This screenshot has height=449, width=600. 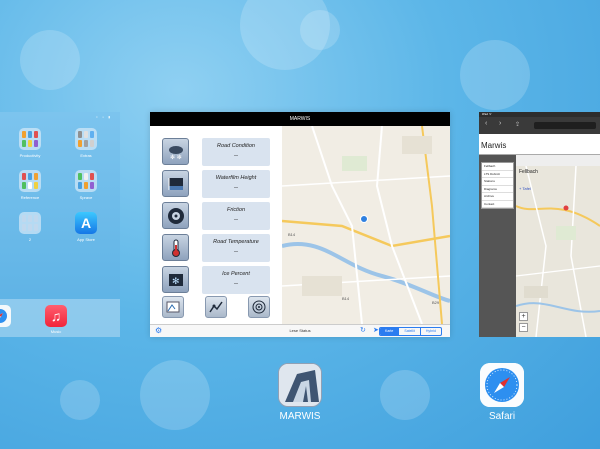 I want to click on segment-hybrid: Hybrid, so click(x=430, y=331).